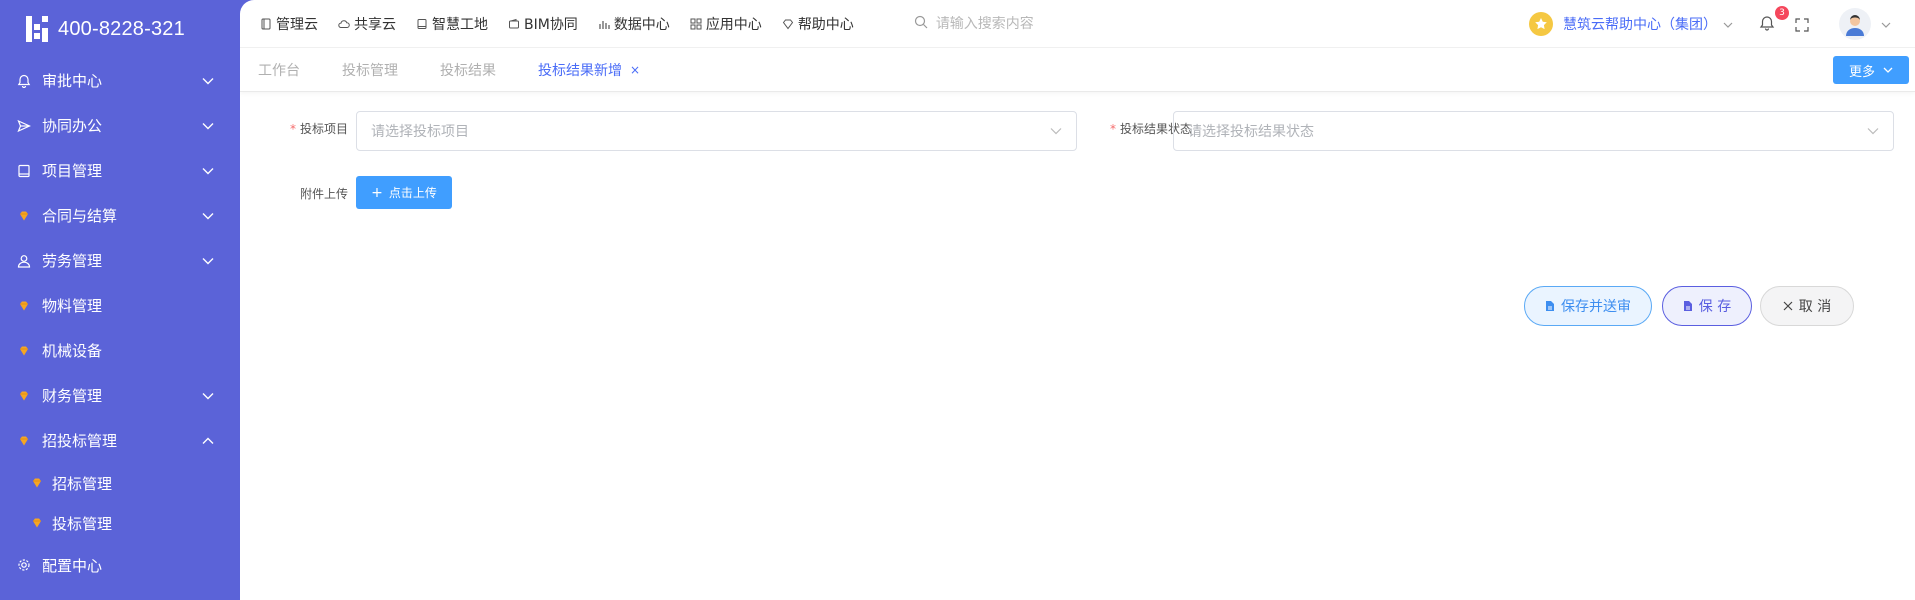 Image resolution: width=1915 pixels, height=600 pixels. I want to click on close-icon: ×, so click(635, 70).